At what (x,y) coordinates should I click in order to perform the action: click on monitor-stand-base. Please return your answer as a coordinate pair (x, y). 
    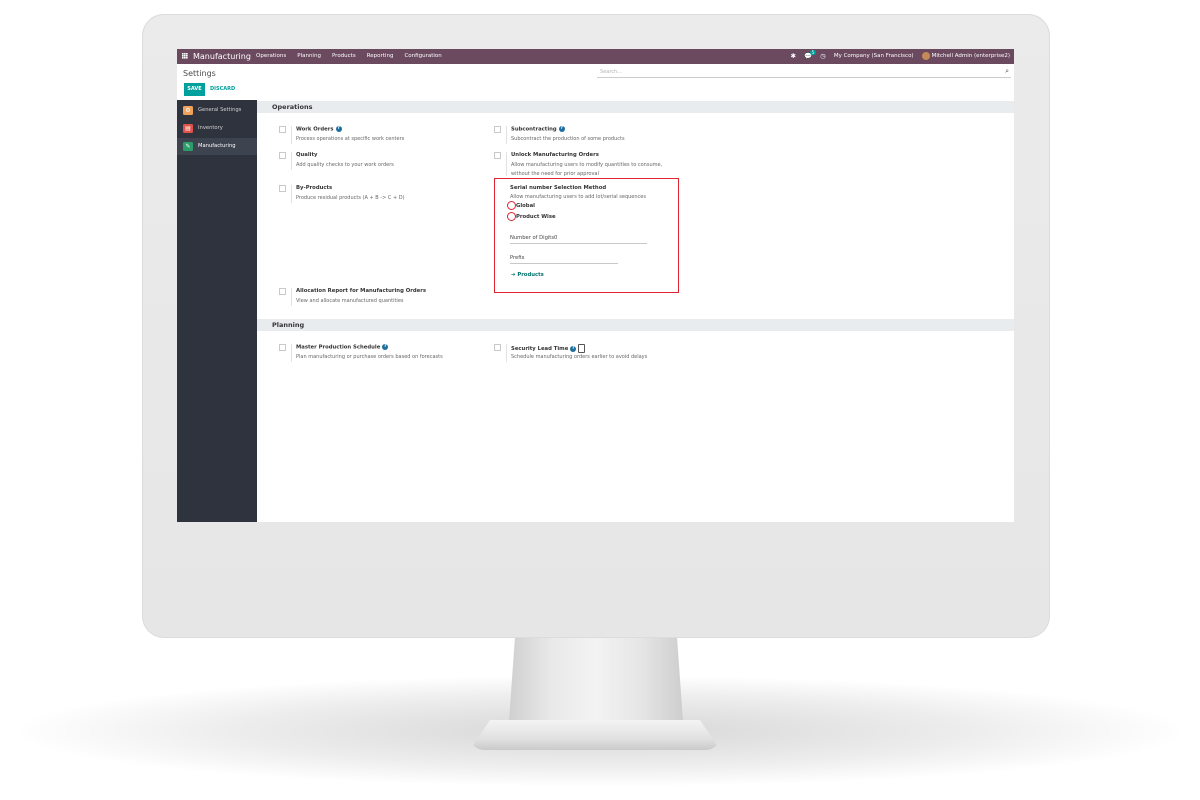
    Looking at the image, I should click on (595, 735).